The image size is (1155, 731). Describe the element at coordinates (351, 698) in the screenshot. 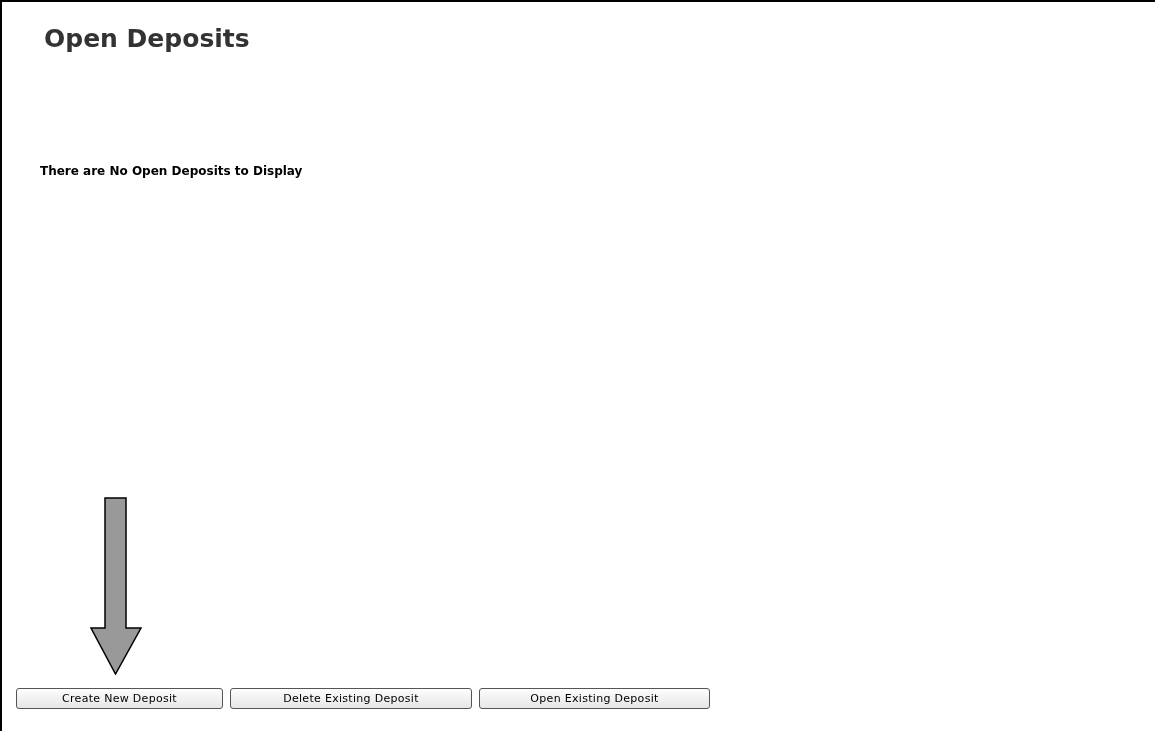

I see `action-button: Delete Existing Deposit` at that location.